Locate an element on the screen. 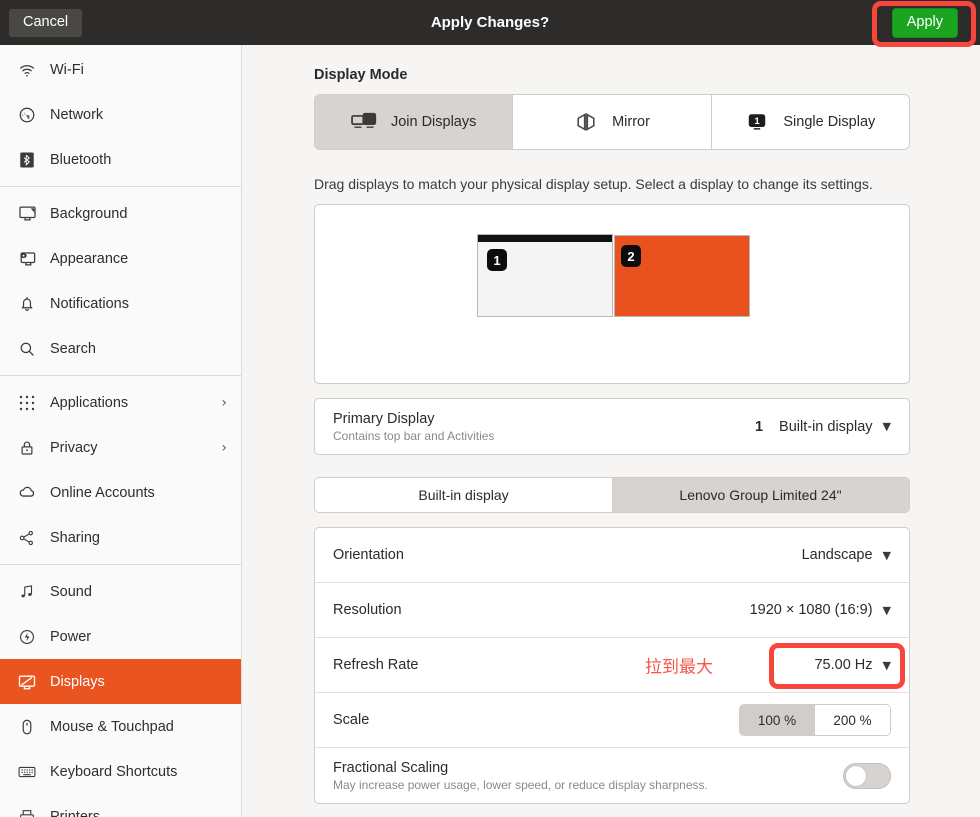 The image size is (980, 817). mode-option-mirror: Mirror is located at coordinates (612, 122).